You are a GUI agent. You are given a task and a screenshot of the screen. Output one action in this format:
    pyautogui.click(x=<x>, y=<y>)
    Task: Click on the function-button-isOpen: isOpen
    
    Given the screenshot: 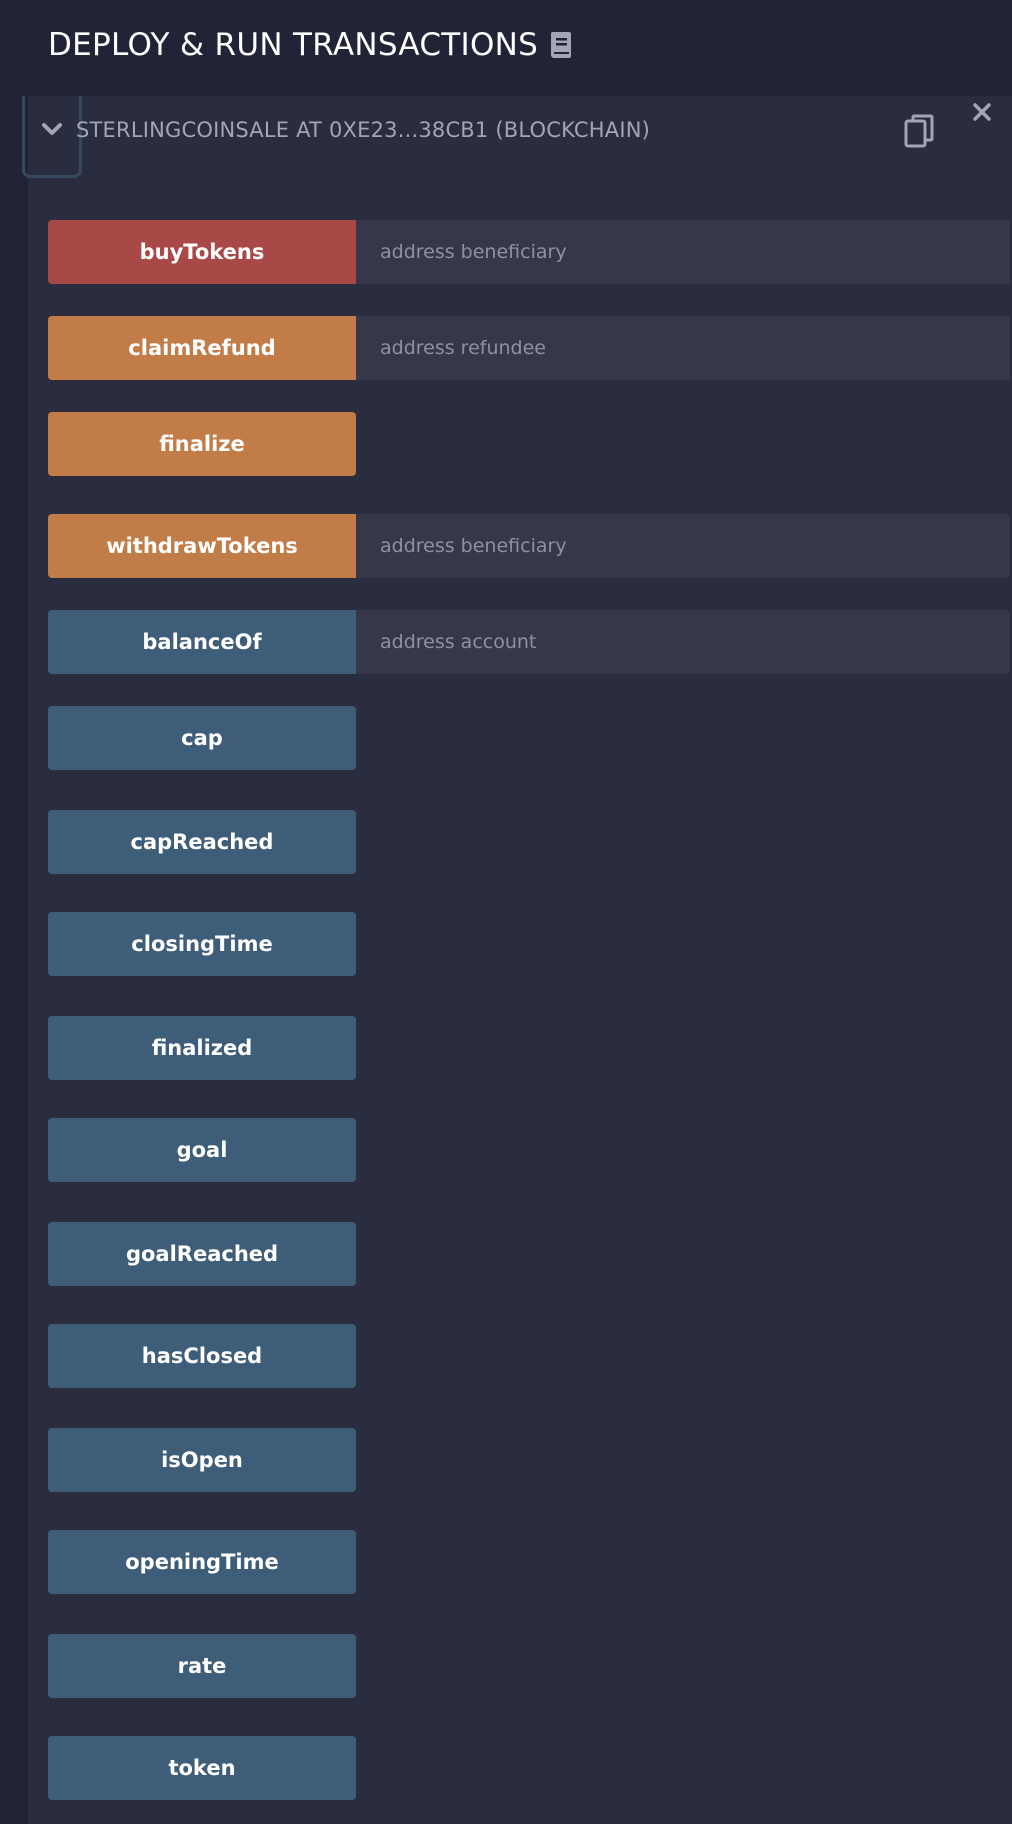 What is the action you would take?
    pyautogui.click(x=202, y=1460)
    